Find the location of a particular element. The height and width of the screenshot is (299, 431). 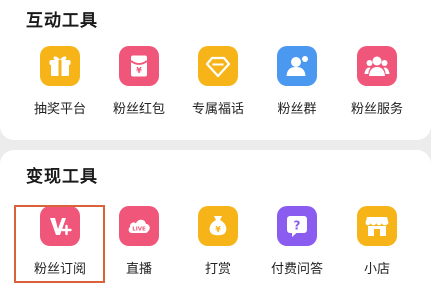

tool-fan-red-packet: ¥ 粉丝红包 is located at coordinates (139, 86).